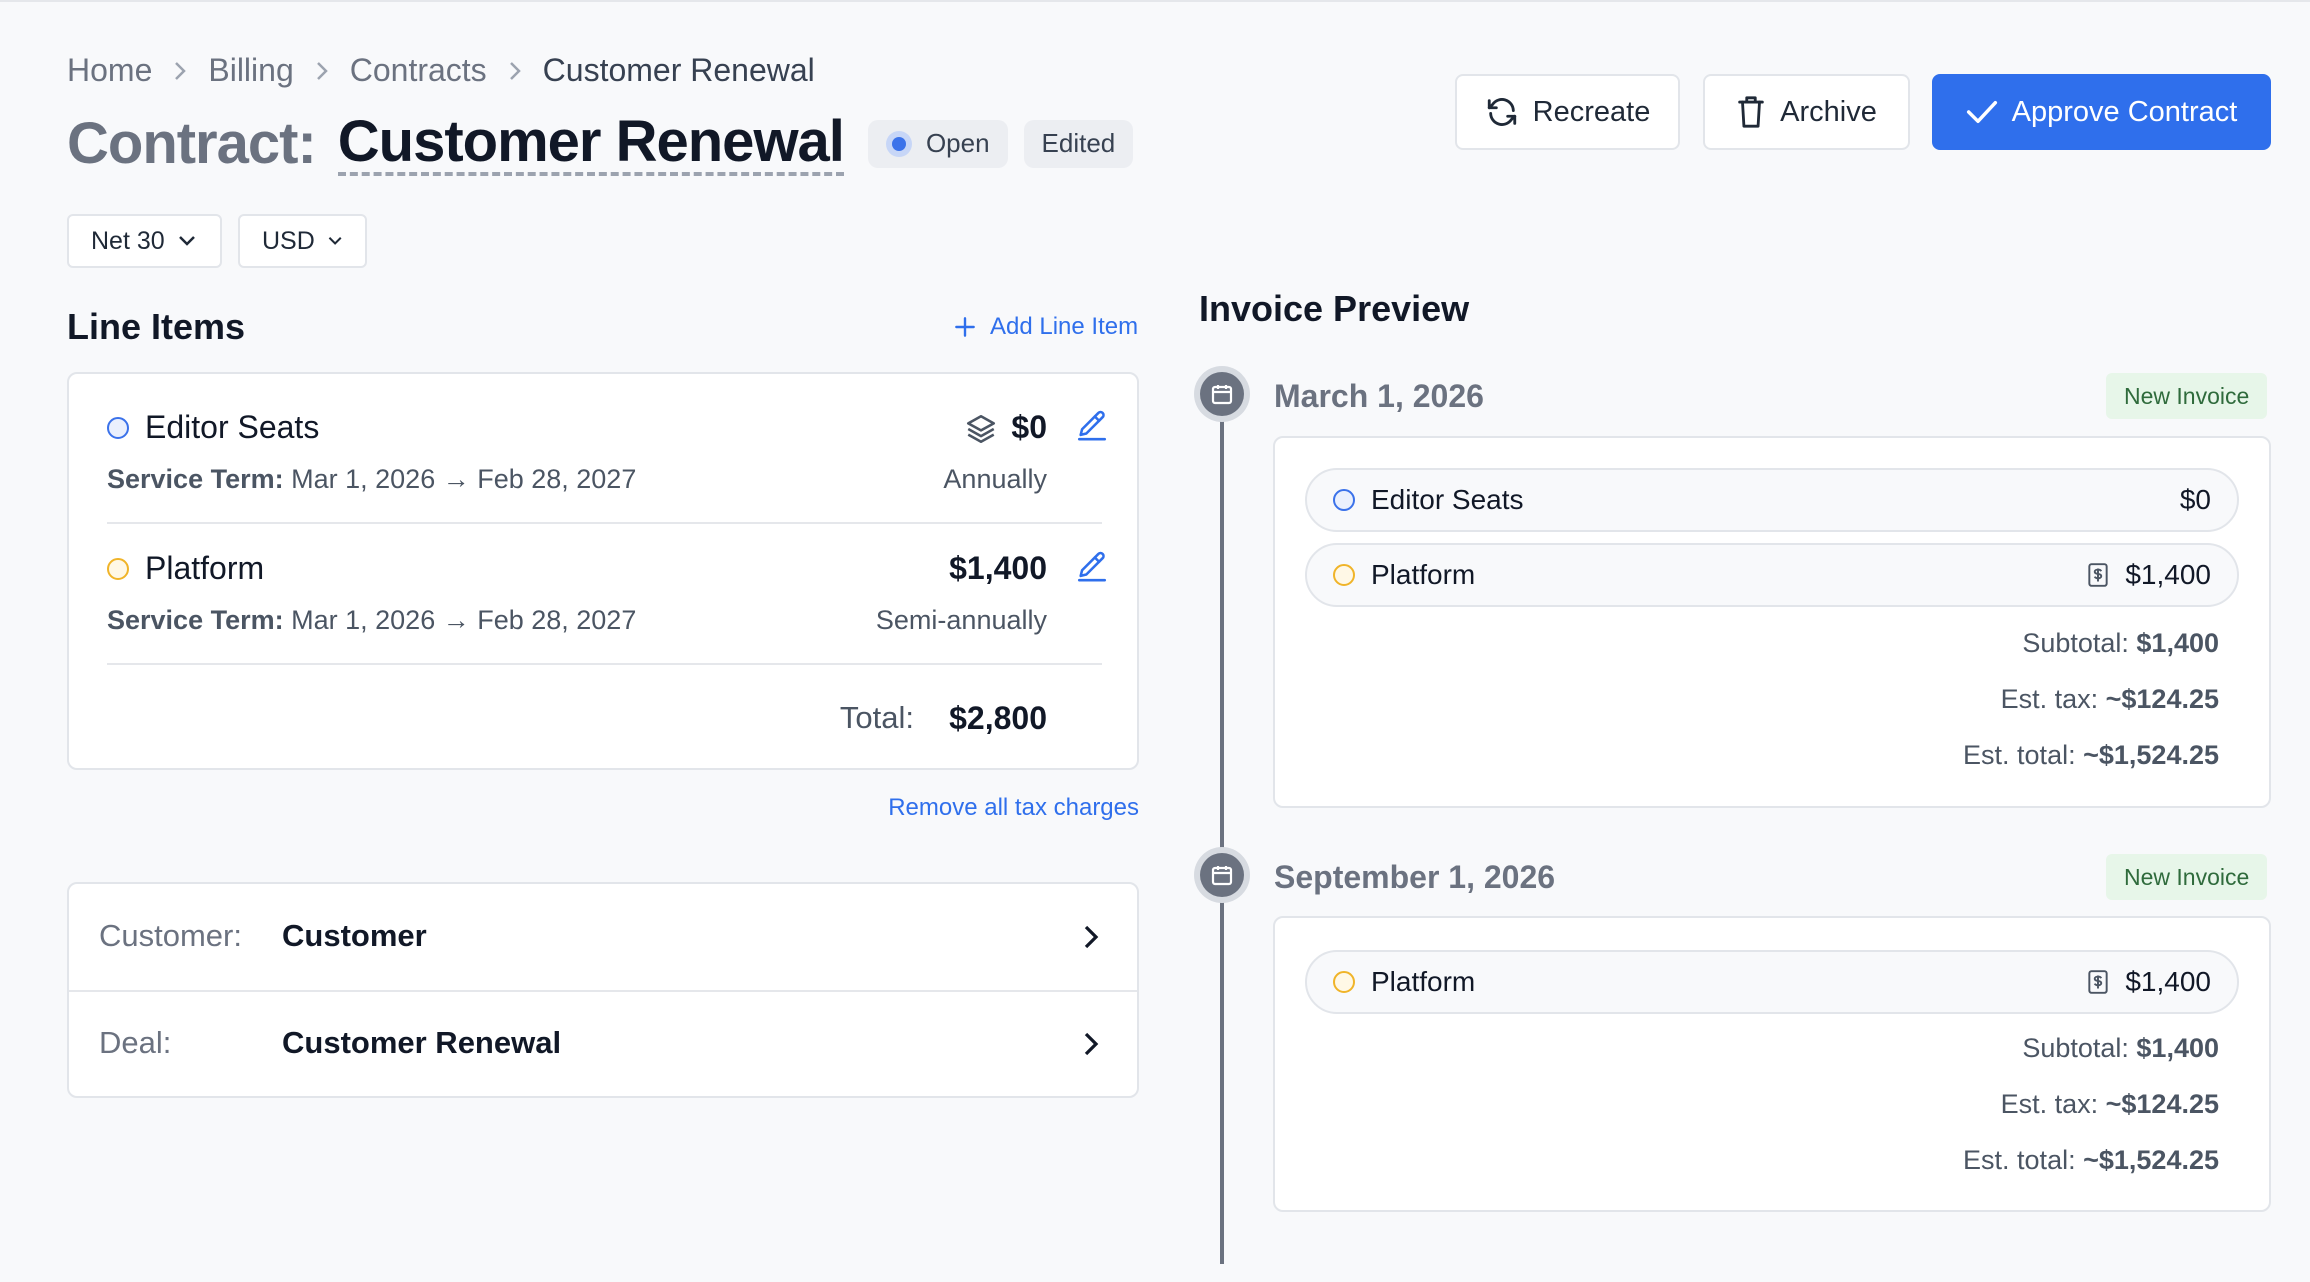 The height and width of the screenshot is (1282, 2310). I want to click on refresh-icon, so click(1501, 112).